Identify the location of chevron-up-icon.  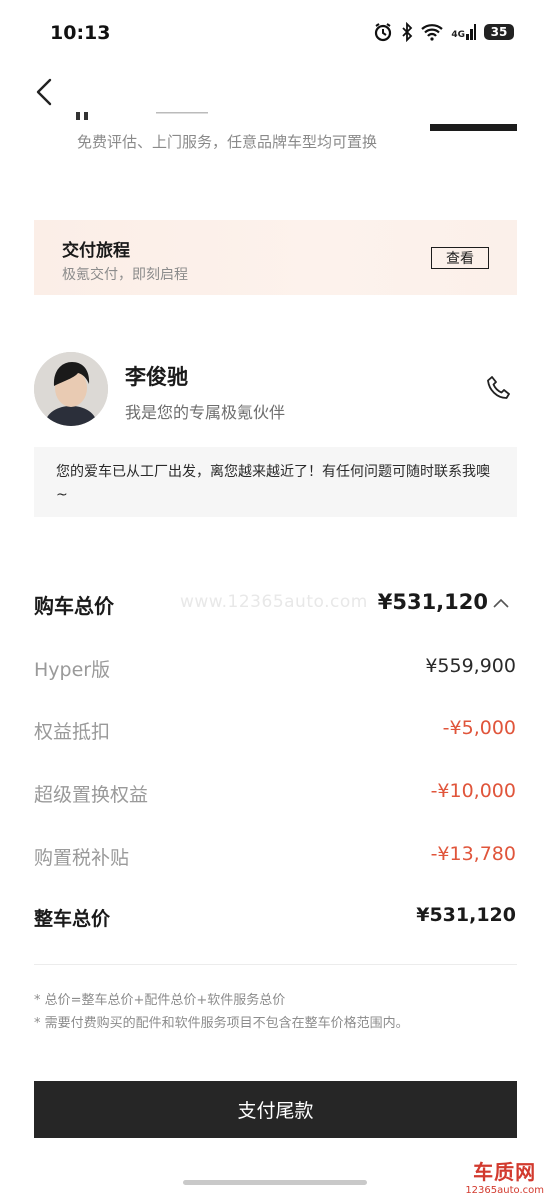
(501, 603).